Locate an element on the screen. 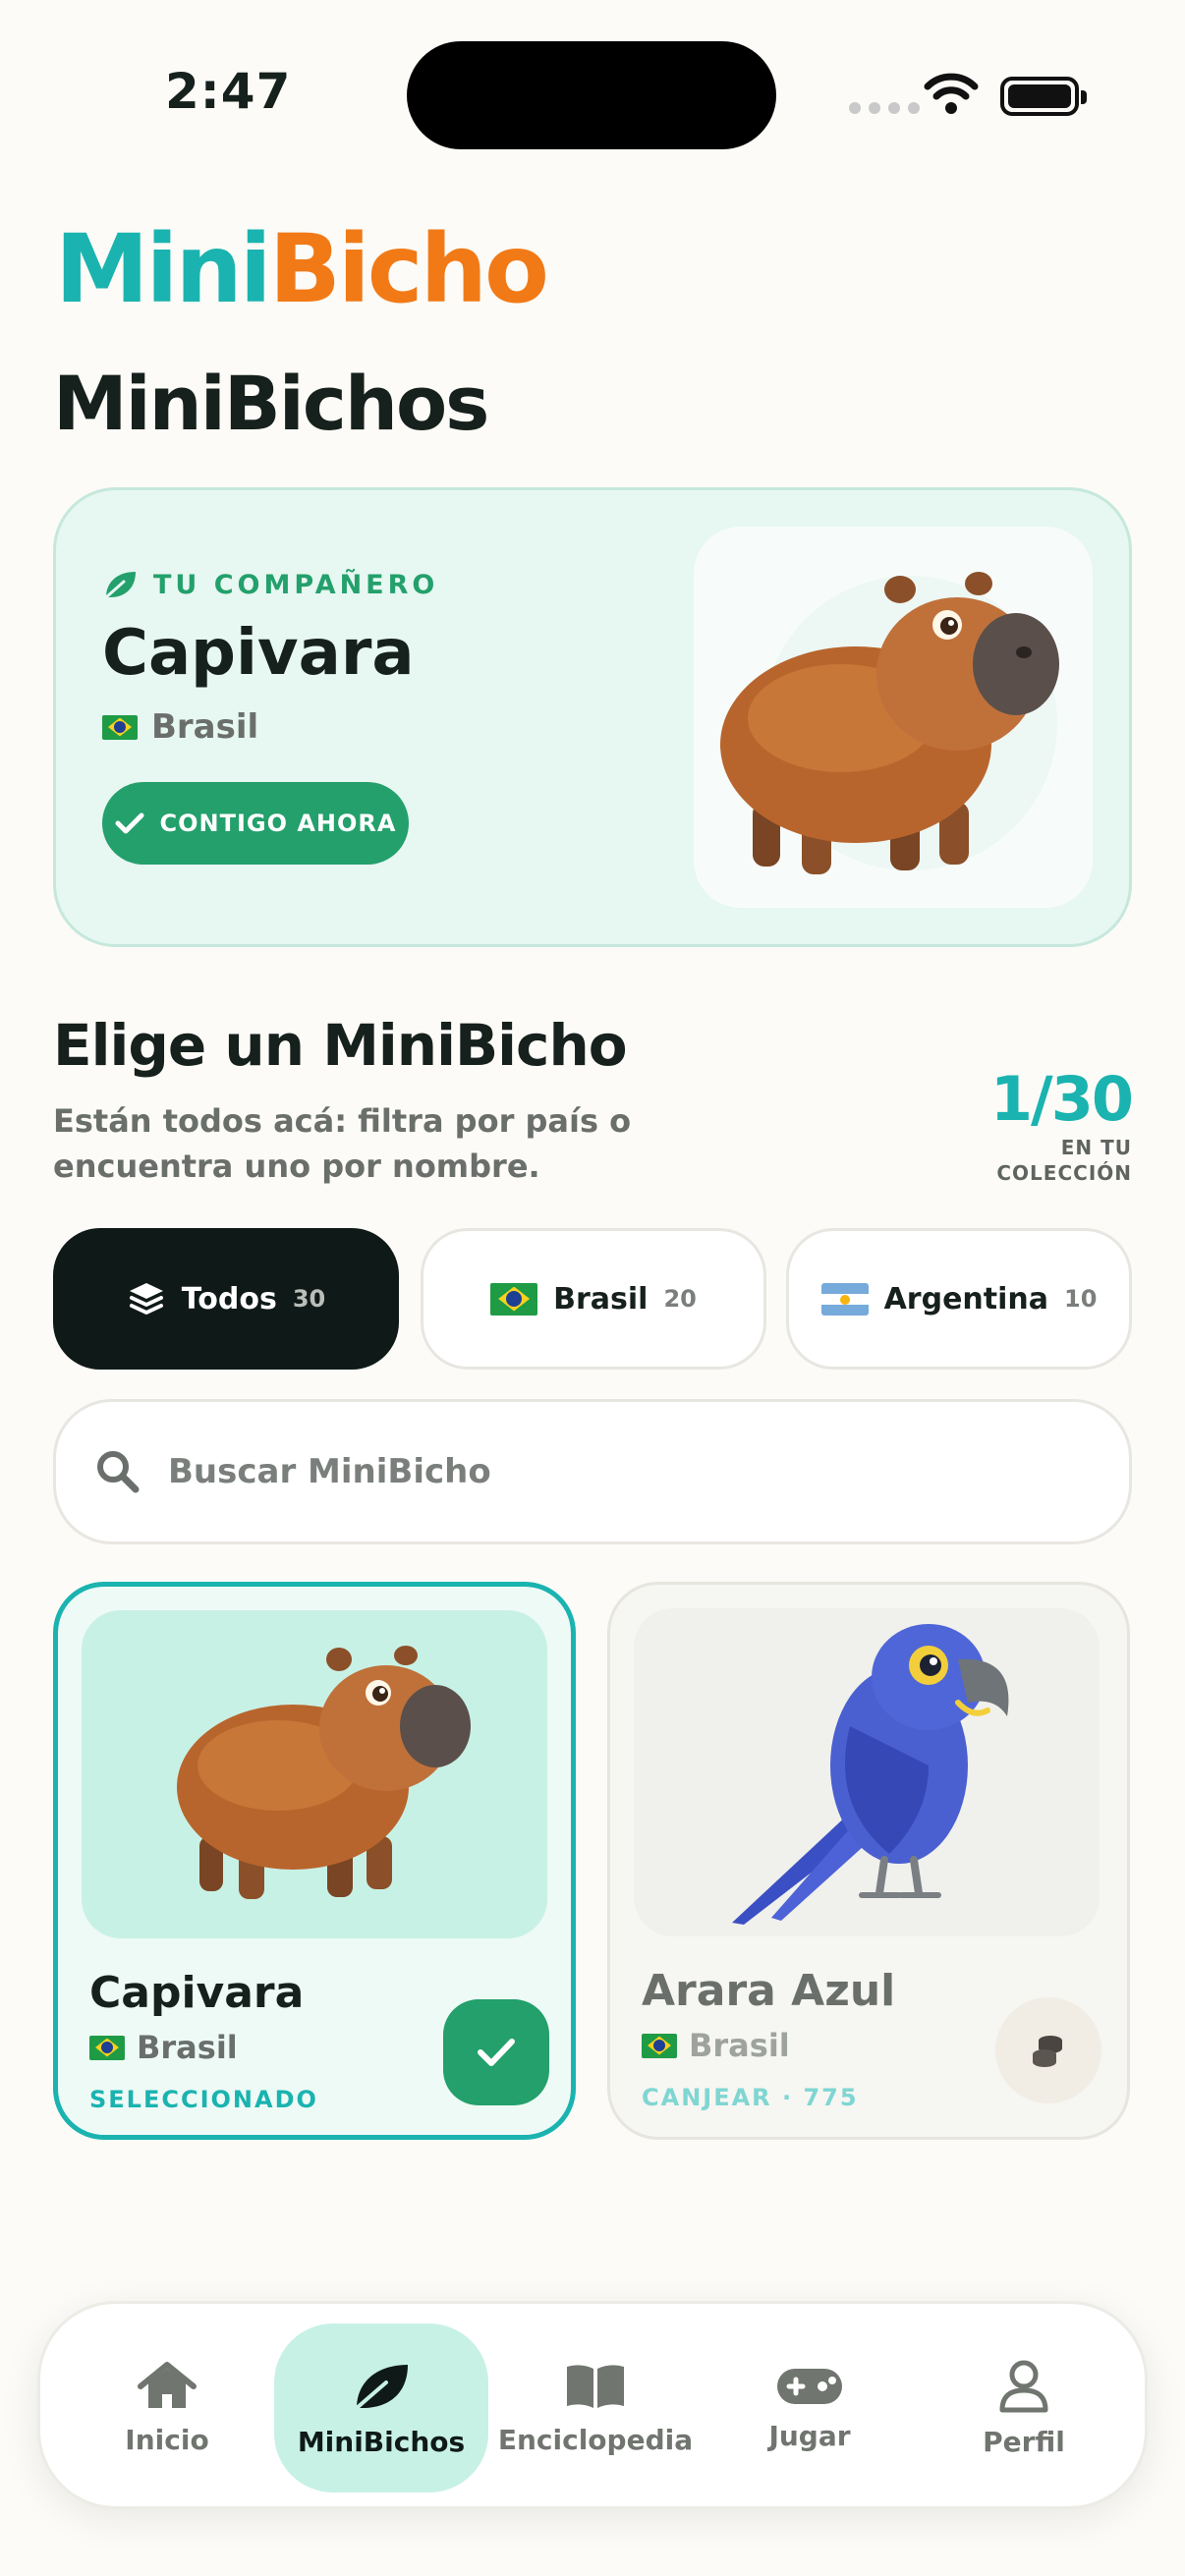 The height and width of the screenshot is (2576, 1185). status-time: 2:47 is located at coordinates (229, 91).